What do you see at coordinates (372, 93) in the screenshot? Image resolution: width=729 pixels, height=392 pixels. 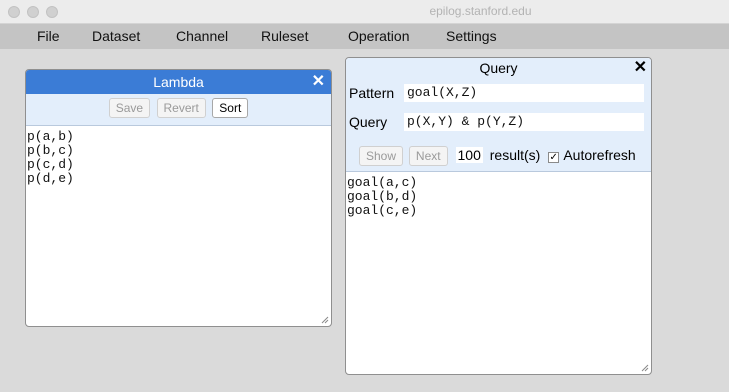 I see `pattern-label: Pattern` at bounding box center [372, 93].